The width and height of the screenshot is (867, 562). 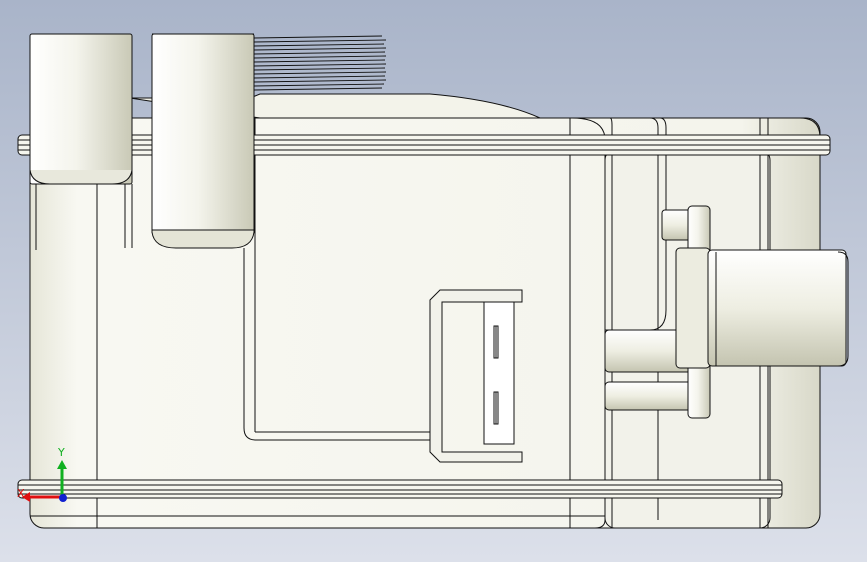 I want to click on y-axis-label: Y, so click(x=61, y=452).